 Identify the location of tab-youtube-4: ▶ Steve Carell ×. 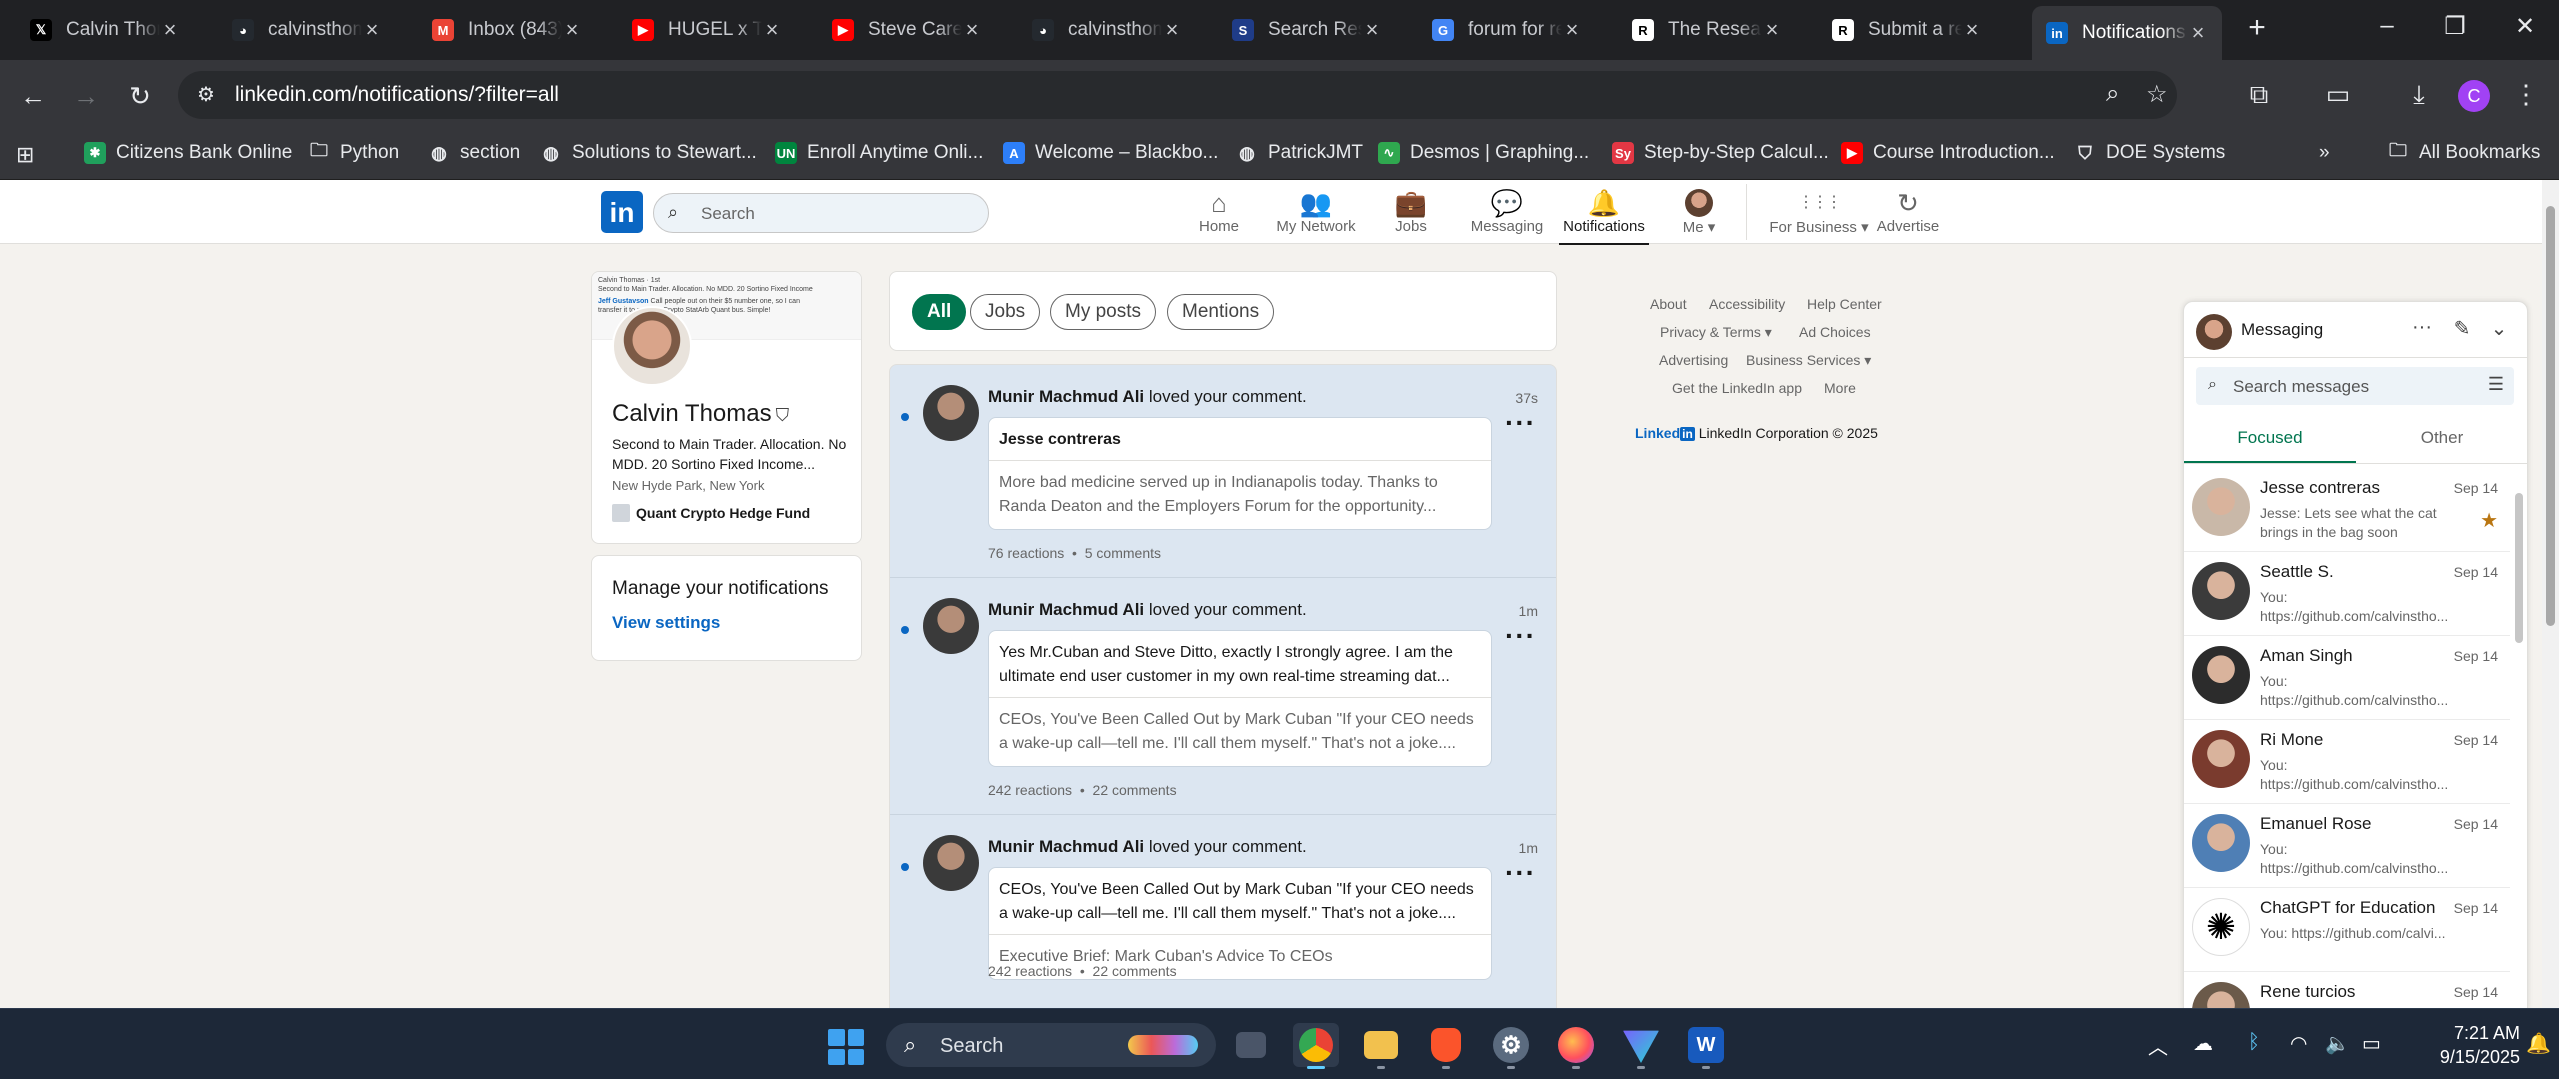
(907, 30).